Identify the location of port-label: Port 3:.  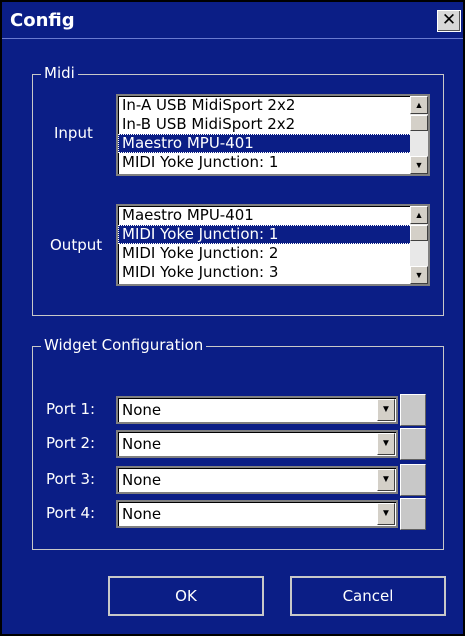
(71, 479).